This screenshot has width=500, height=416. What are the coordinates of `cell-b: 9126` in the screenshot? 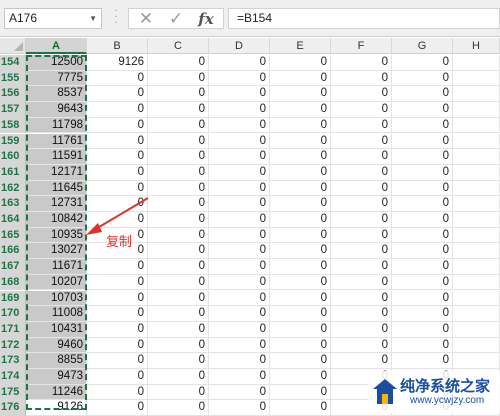 It's located at (117, 63).